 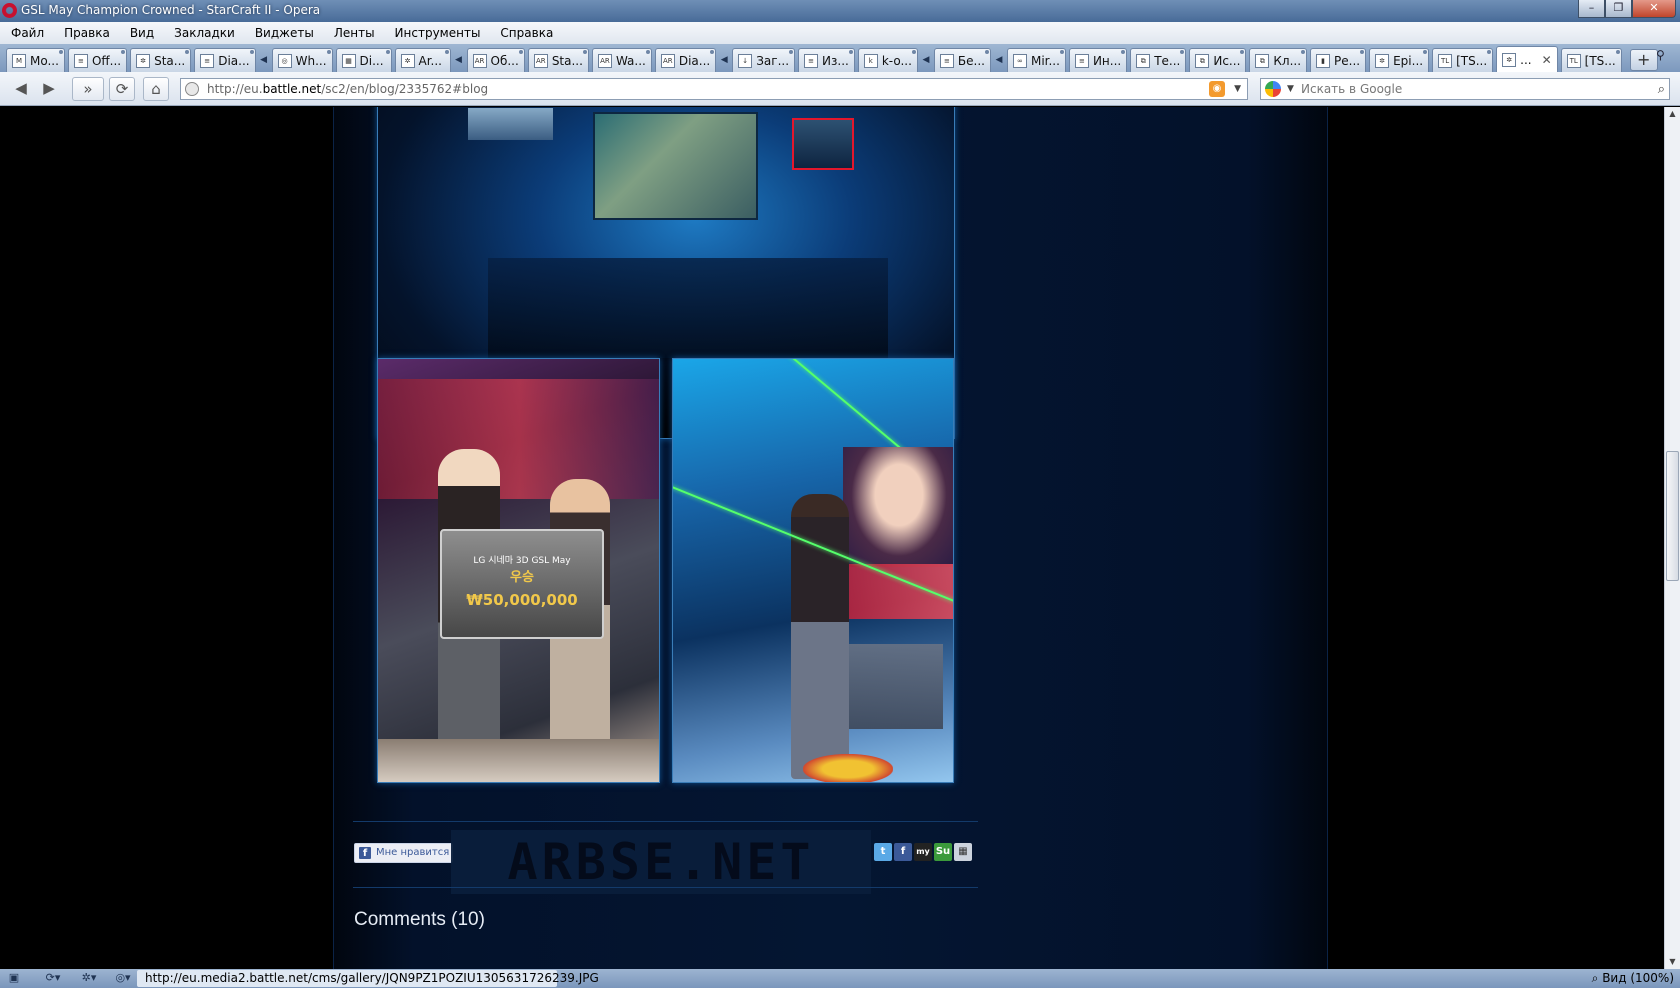 What do you see at coordinates (518, 570) in the screenshot?
I see `champion-ceremony-photo: LG 시네마 3D GSL May 우승 ₩50,000,000` at bounding box center [518, 570].